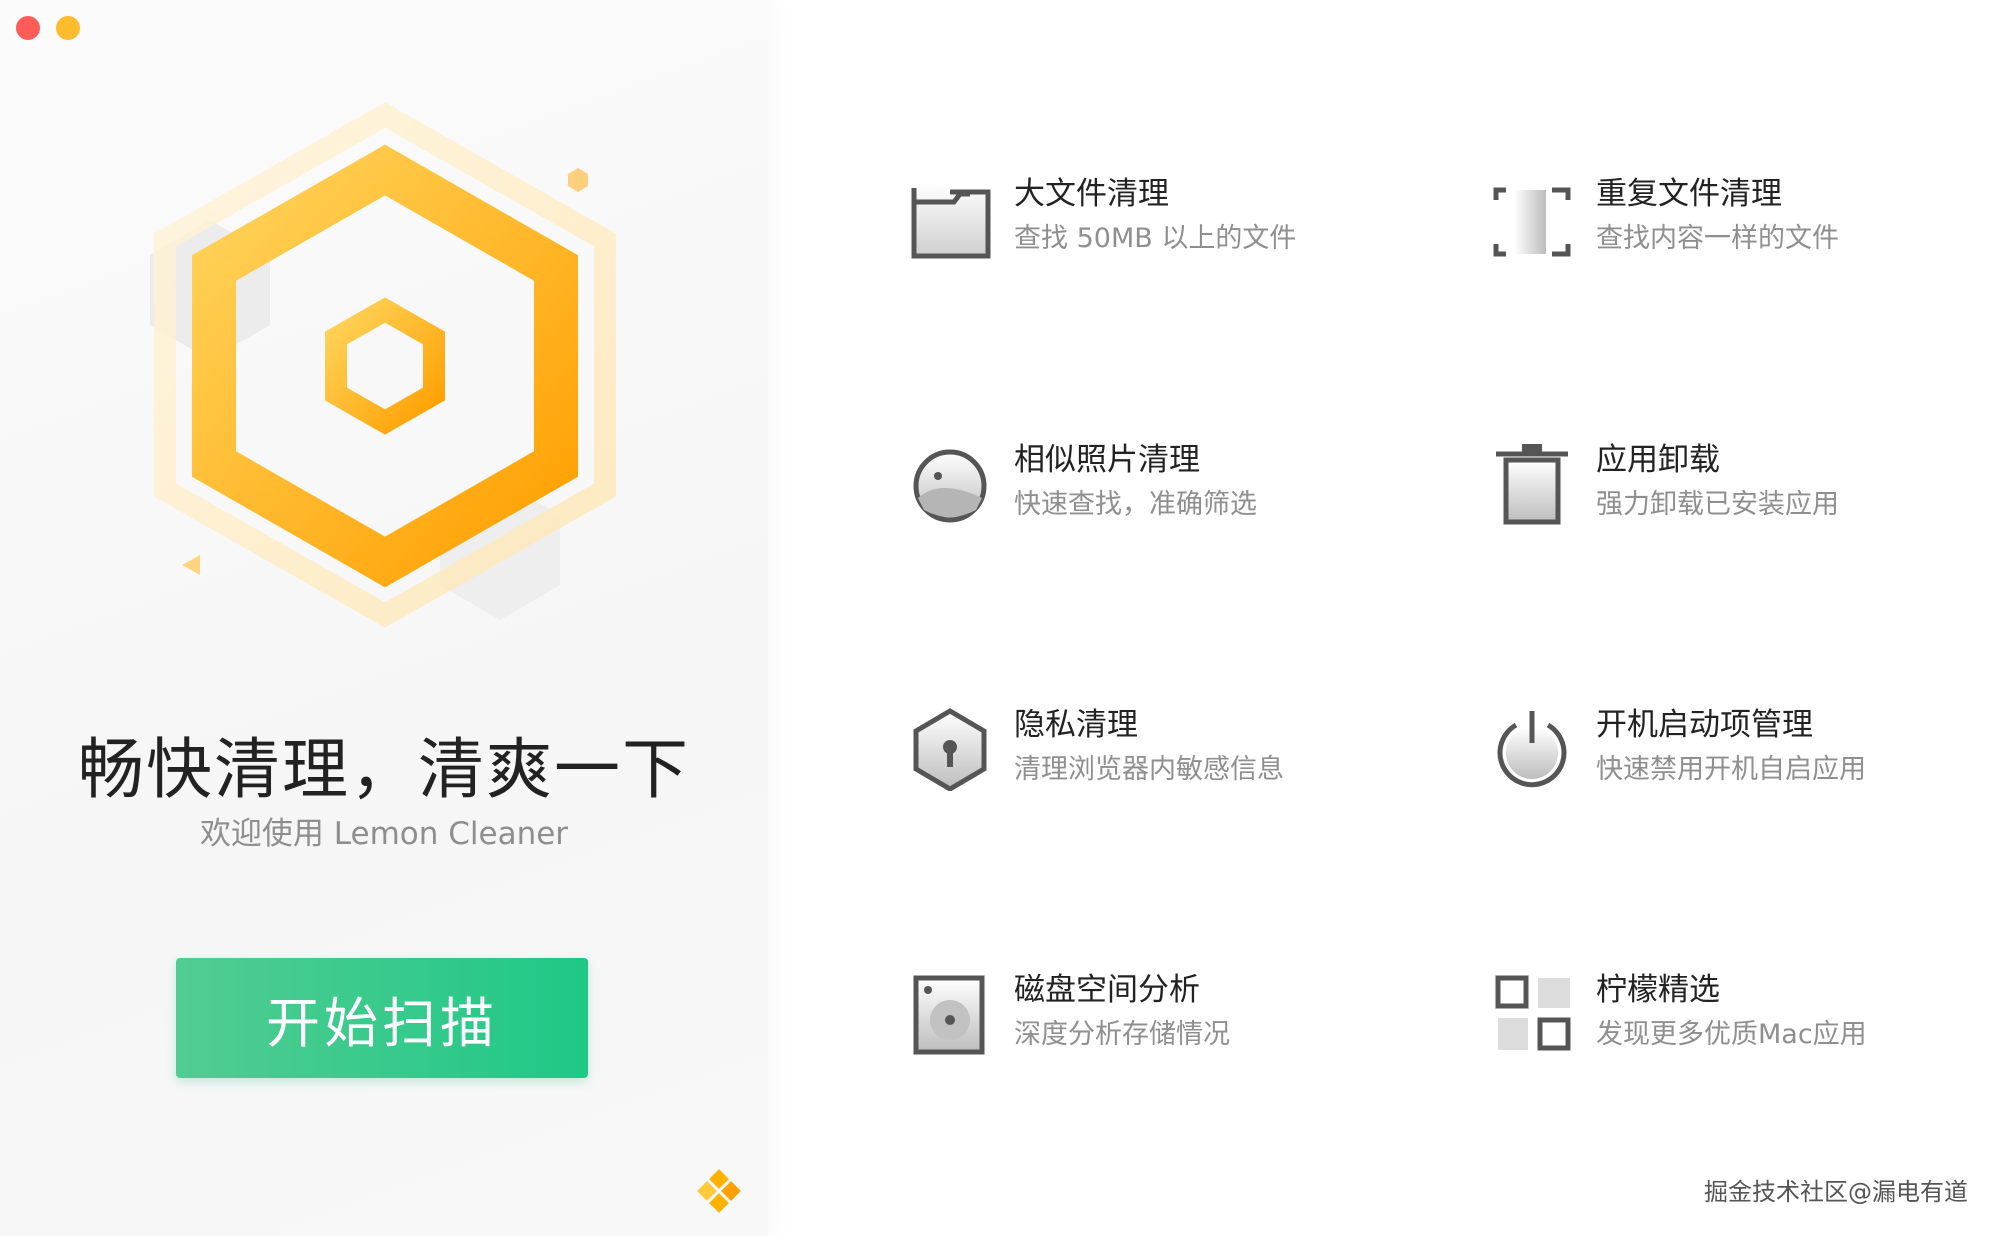 This screenshot has width=2000, height=1236. I want to click on watermark: 掘金技术社区@漏电有道, so click(1836, 1192).